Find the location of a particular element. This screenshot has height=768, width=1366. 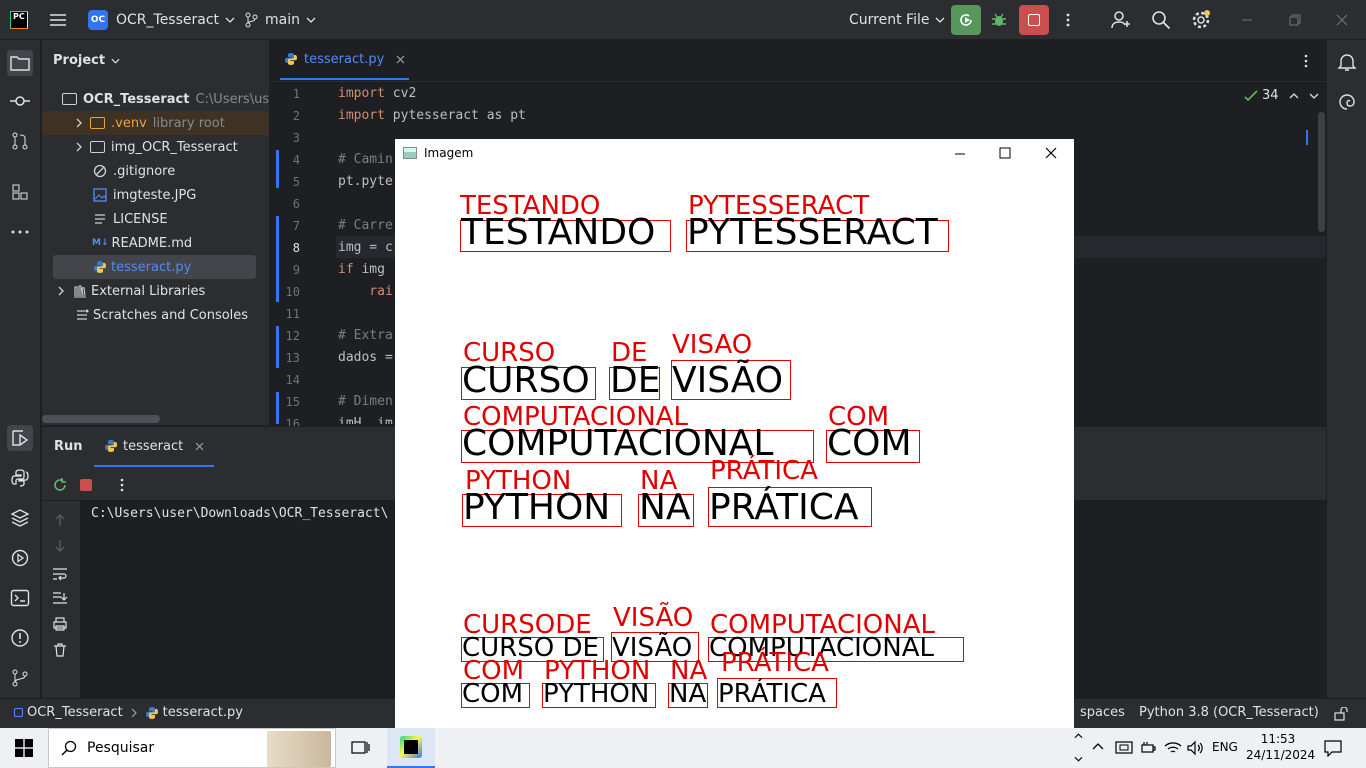

tree-item-readme: M↓ README.md is located at coordinates (155, 243).